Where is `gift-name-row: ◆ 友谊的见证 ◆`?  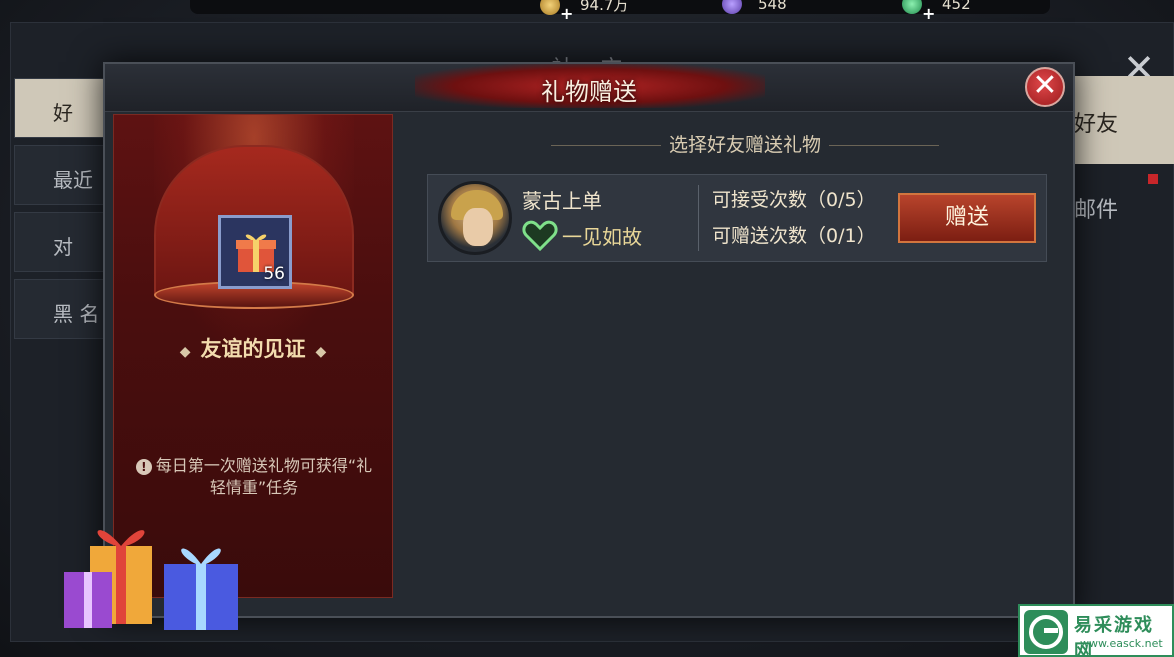 gift-name-row: ◆ 友谊的见证 ◆ is located at coordinates (253, 348).